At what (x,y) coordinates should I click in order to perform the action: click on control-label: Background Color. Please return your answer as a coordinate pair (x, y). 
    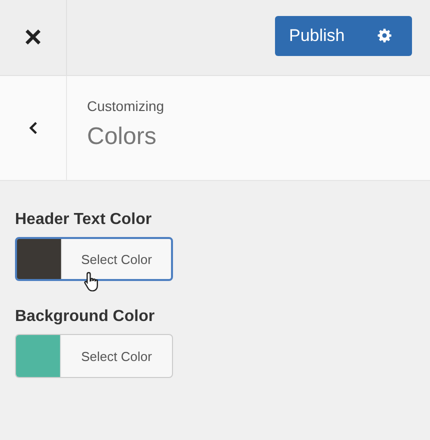
    Looking at the image, I should click on (85, 317).